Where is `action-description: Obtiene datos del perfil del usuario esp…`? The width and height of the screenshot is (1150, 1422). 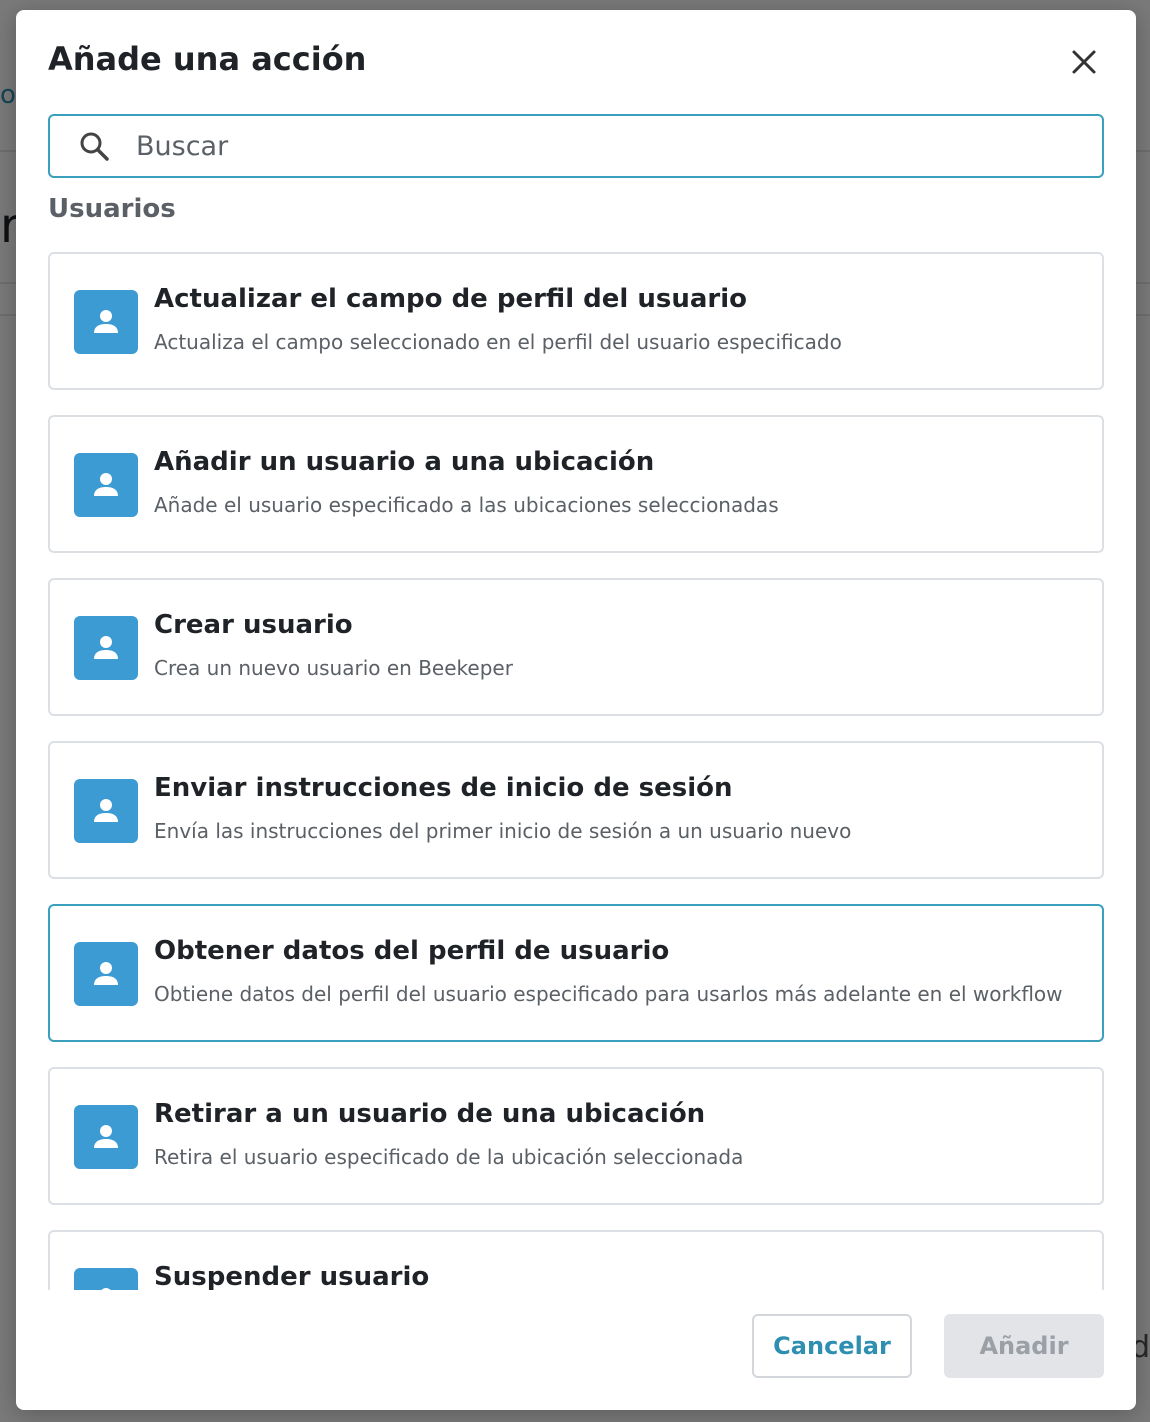 action-description: Obtiene datos del perfil del usuario esp… is located at coordinates (608, 994).